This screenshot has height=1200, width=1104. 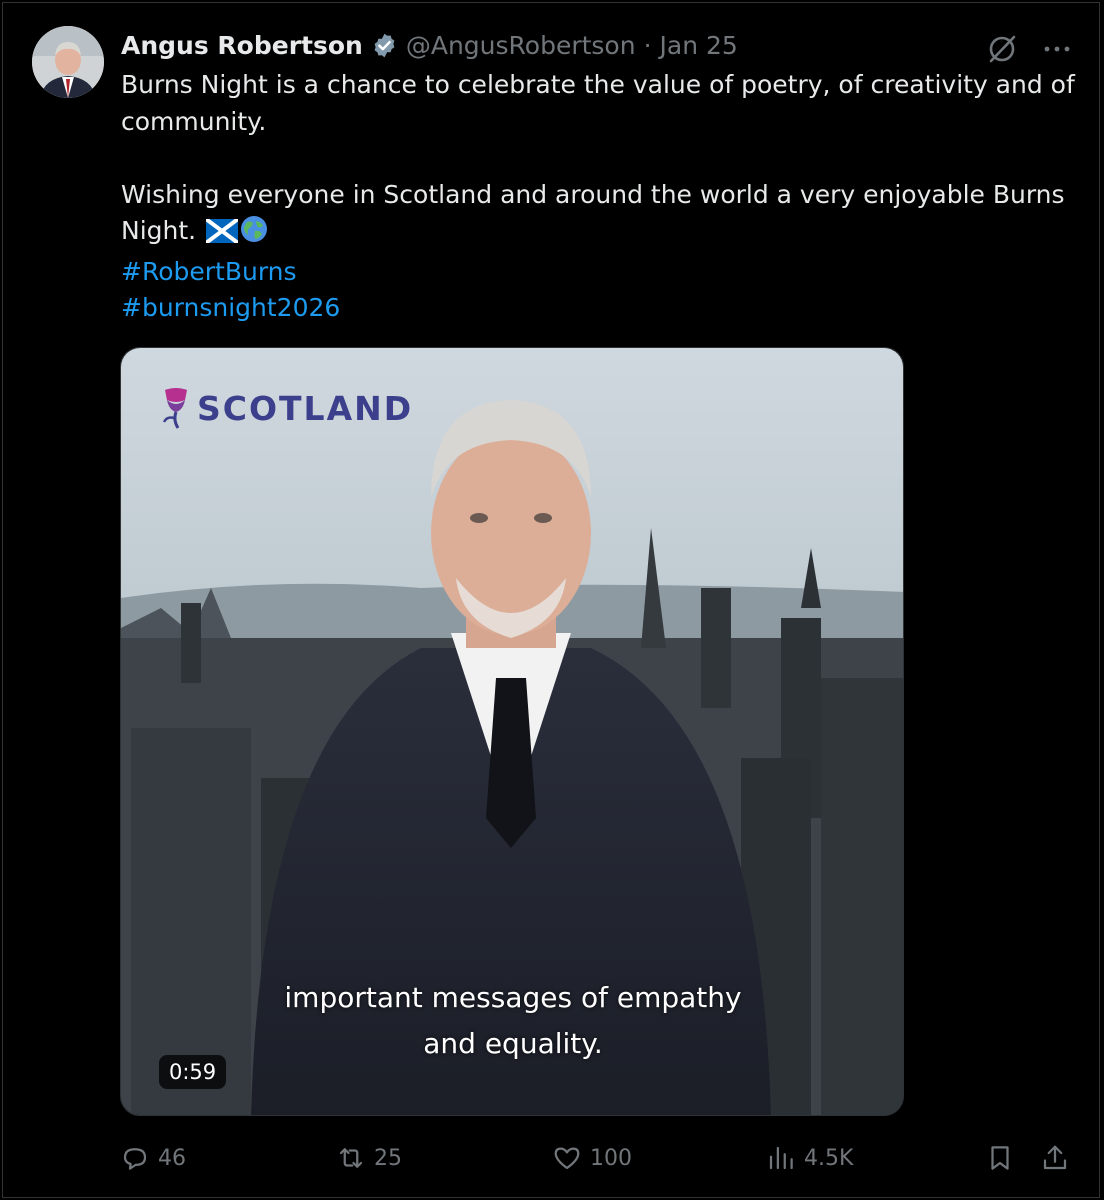 I want to click on more-options-icon, so click(x=1057, y=49).